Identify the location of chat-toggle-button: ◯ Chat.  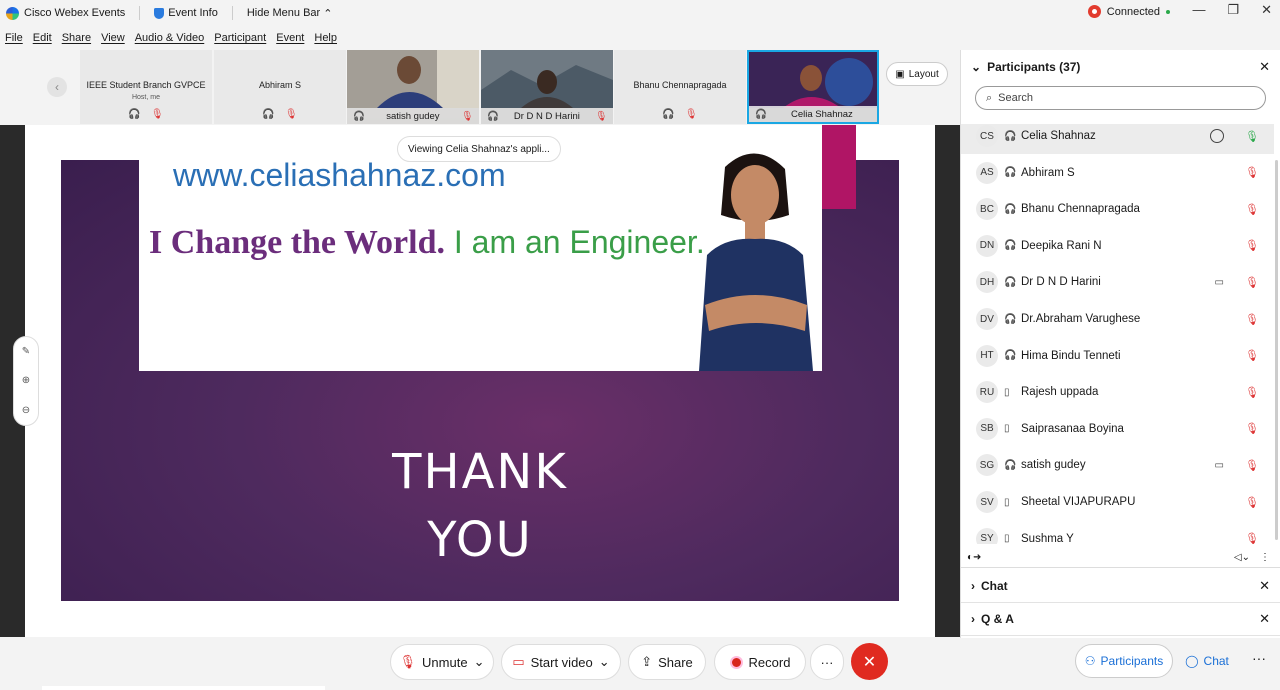
(1207, 661).